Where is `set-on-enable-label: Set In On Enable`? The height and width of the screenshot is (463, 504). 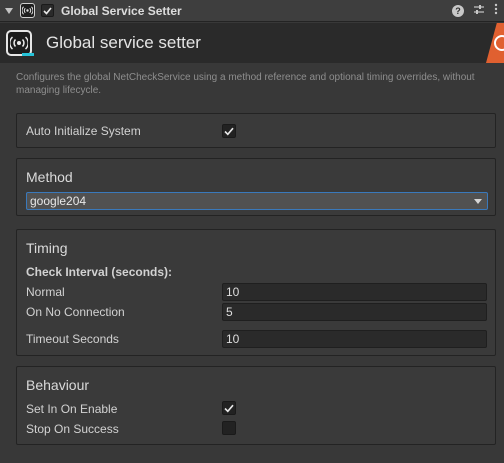
set-on-enable-label: Set In On Enable is located at coordinates (72, 409).